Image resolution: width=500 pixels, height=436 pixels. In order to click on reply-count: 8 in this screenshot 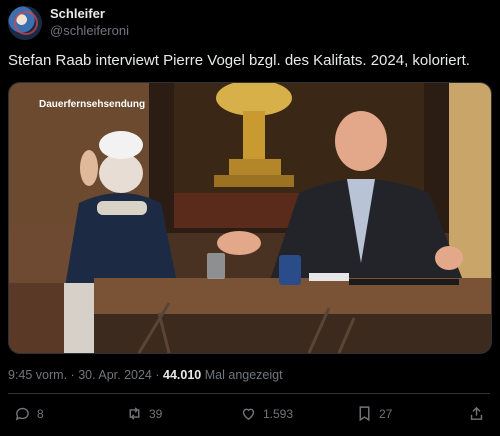, I will do `click(40, 413)`.